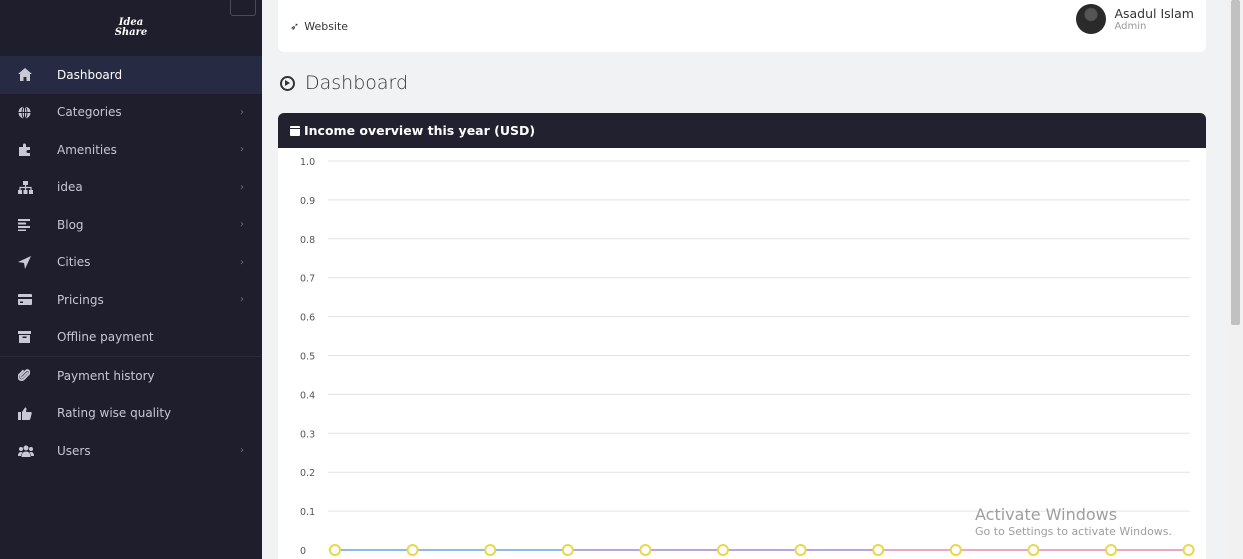 The width and height of the screenshot is (1243, 559). What do you see at coordinates (29, 262) in the screenshot?
I see `location-arrow-icon` at bounding box center [29, 262].